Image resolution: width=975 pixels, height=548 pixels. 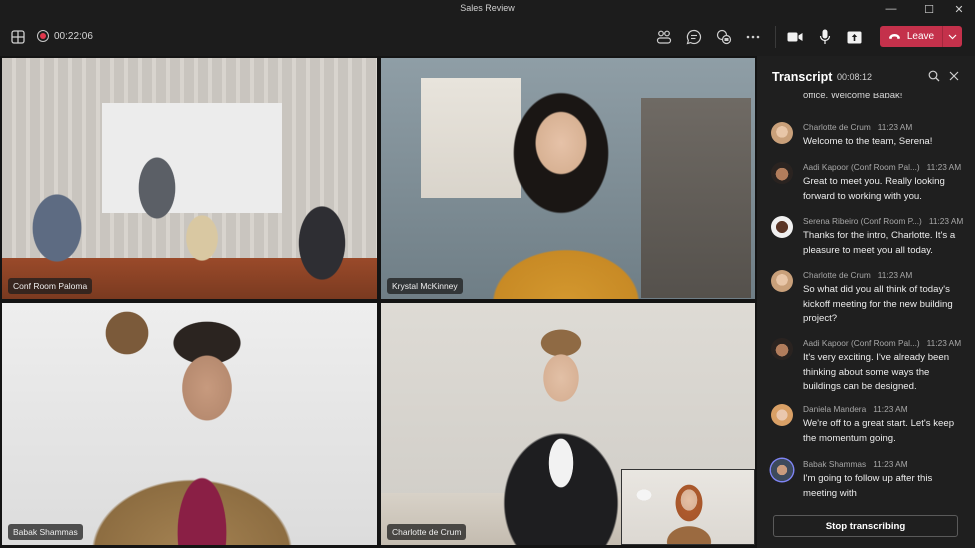 I want to click on grid-layout-icon, so click(x=18, y=37).